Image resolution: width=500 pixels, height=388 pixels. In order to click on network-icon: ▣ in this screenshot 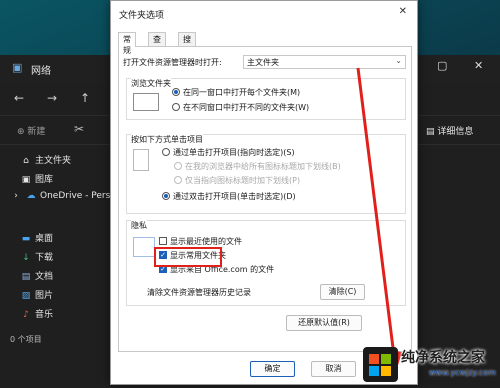, I will do `click(17, 67)`.